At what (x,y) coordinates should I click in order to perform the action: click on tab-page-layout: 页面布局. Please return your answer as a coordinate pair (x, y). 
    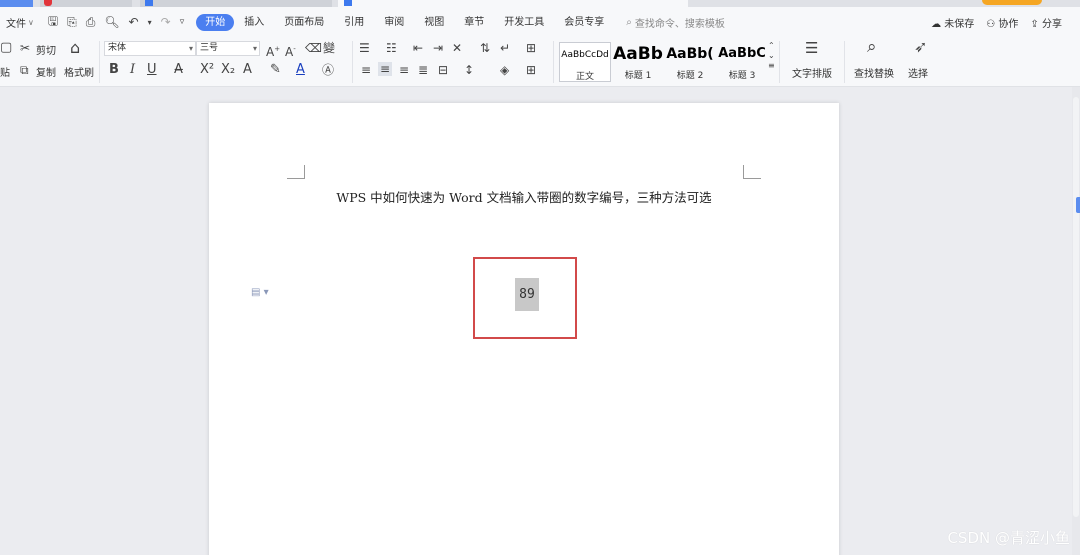
    Looking at the image, I should click on (304, 22).